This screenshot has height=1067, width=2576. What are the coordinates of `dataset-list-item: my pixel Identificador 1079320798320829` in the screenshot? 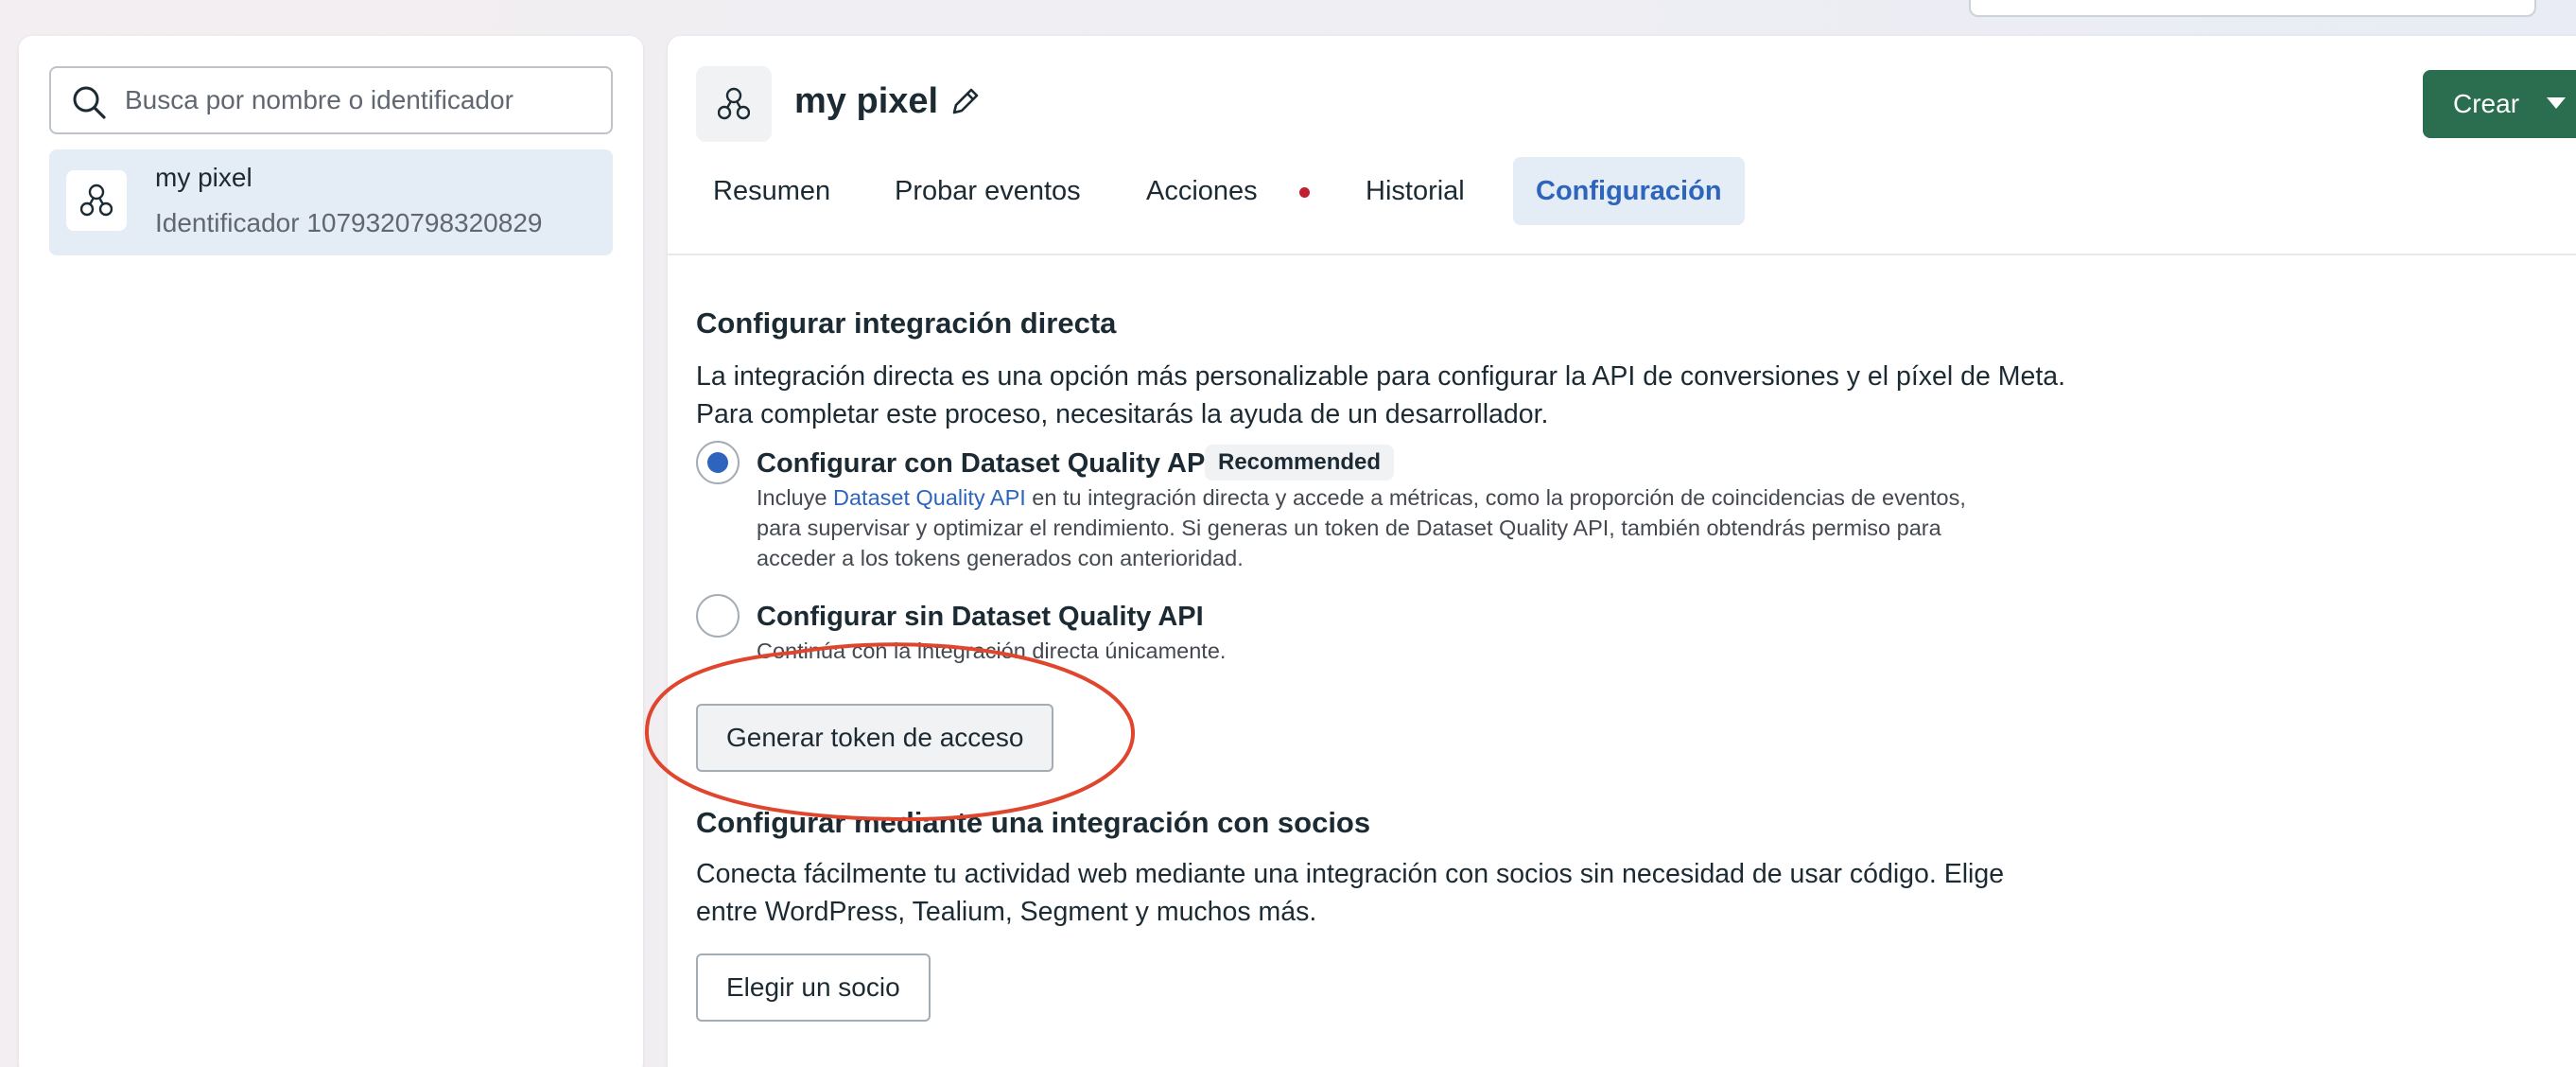 It's located at (331, 202).